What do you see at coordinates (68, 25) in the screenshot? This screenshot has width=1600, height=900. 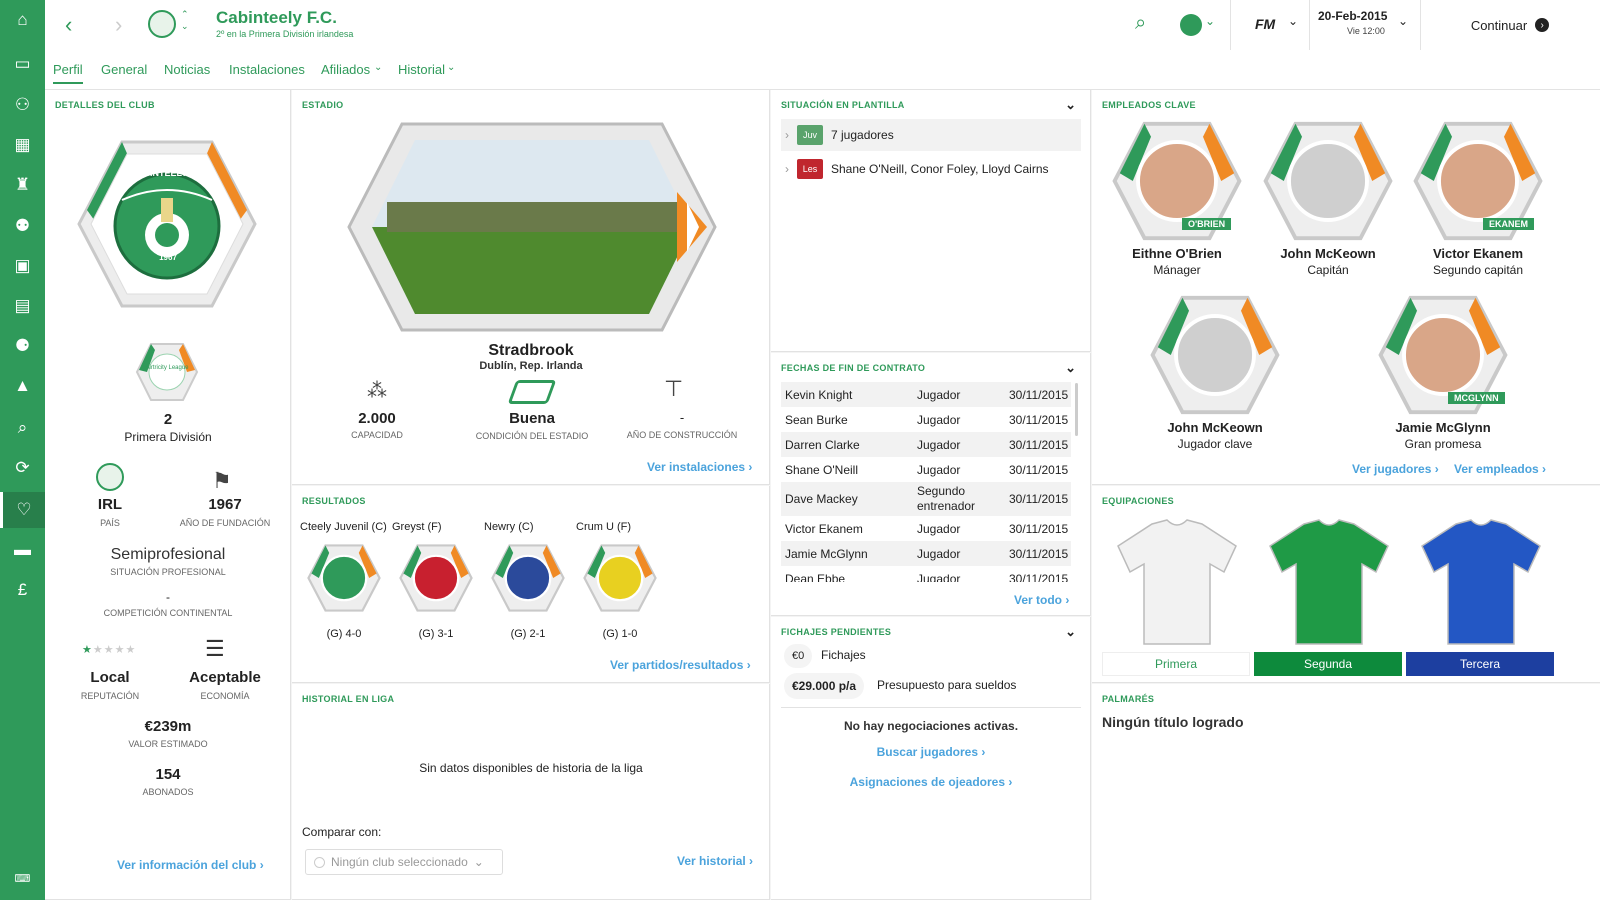 I see `back-icon: ‹` at bounding box center [68, 25].